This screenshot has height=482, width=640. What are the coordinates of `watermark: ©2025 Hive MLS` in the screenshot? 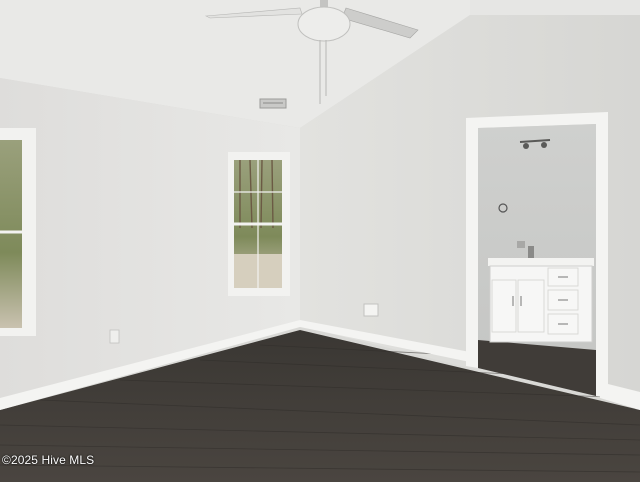 It's located at (48, 460).